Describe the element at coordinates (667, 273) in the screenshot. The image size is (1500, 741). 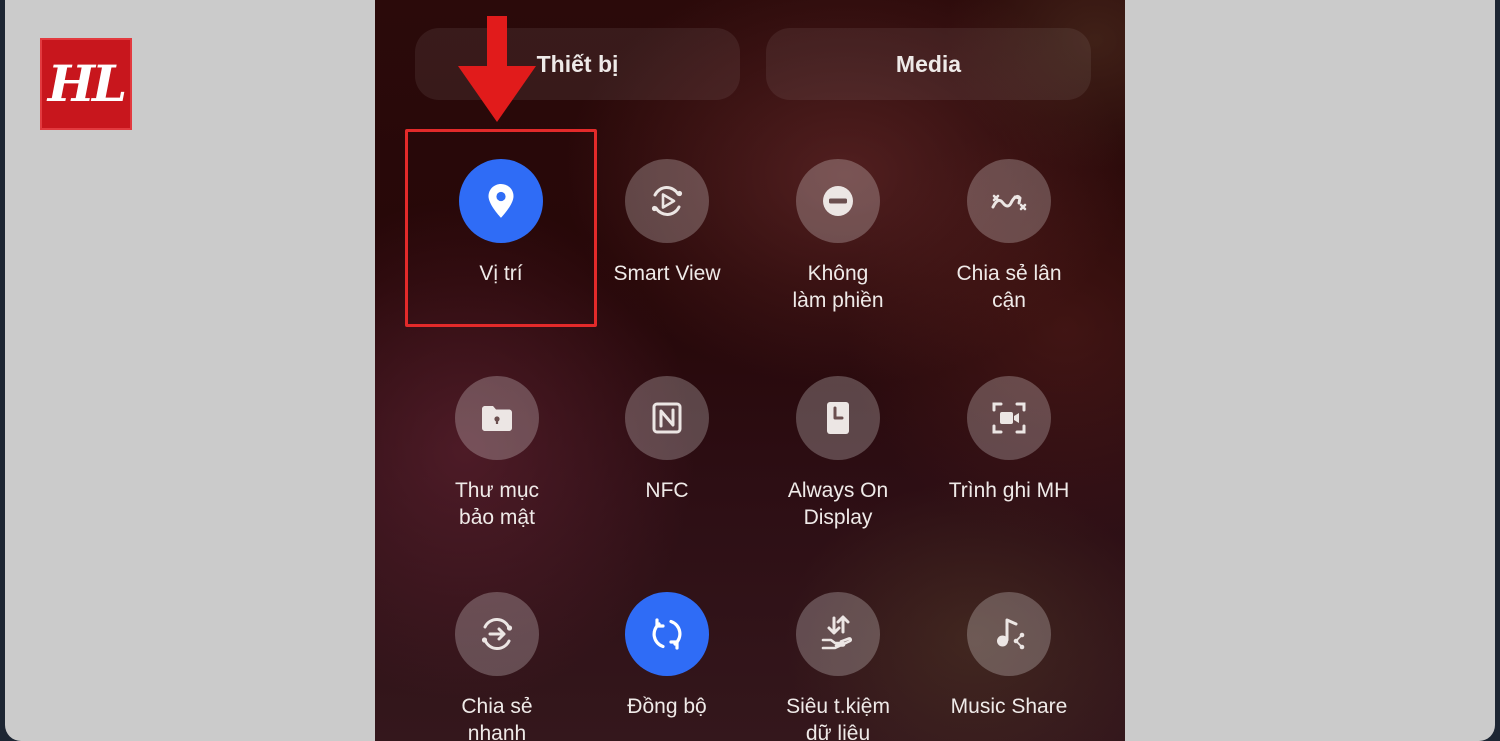
I see `tile-smart-view-label: Smart View` at that location.